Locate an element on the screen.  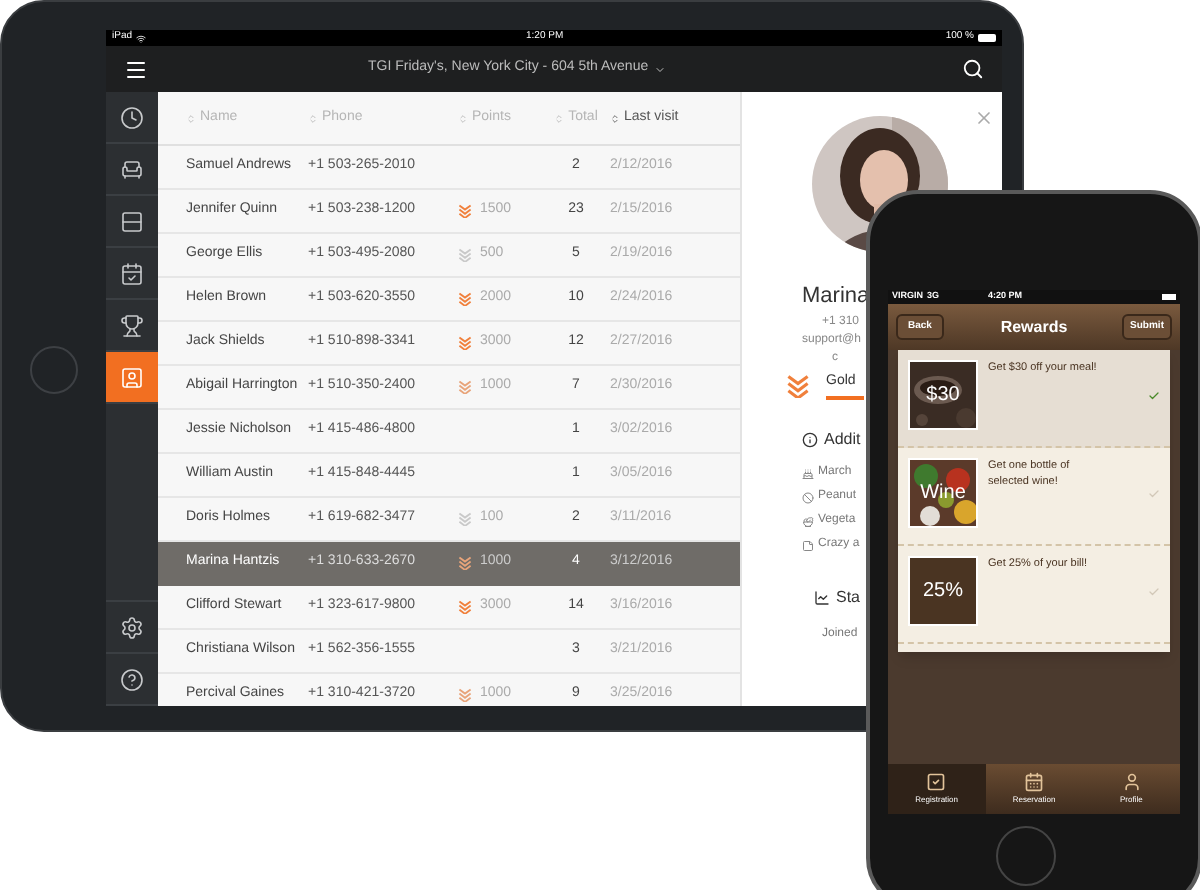
note-icon is located at coordinates (808, 545).